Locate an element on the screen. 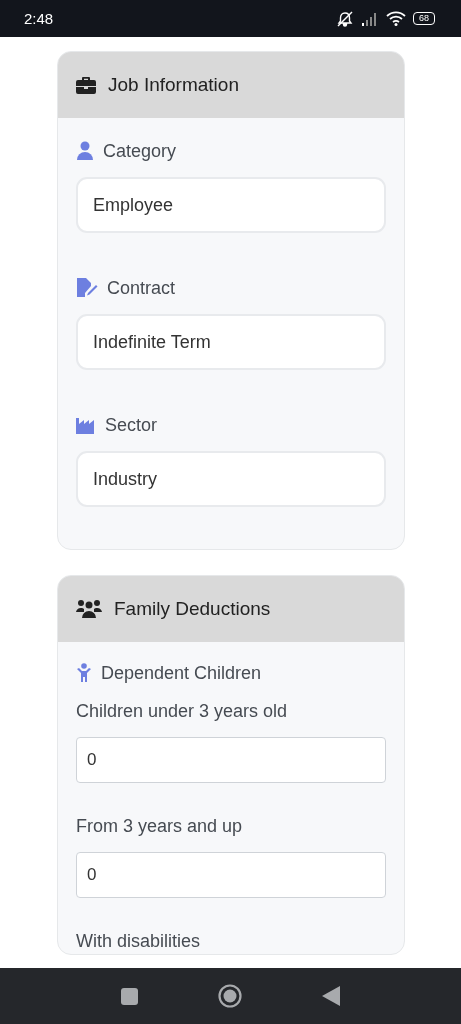 The height and width of the screenshot is (1024, 461). home-icon is located at coordinates (230, 996).